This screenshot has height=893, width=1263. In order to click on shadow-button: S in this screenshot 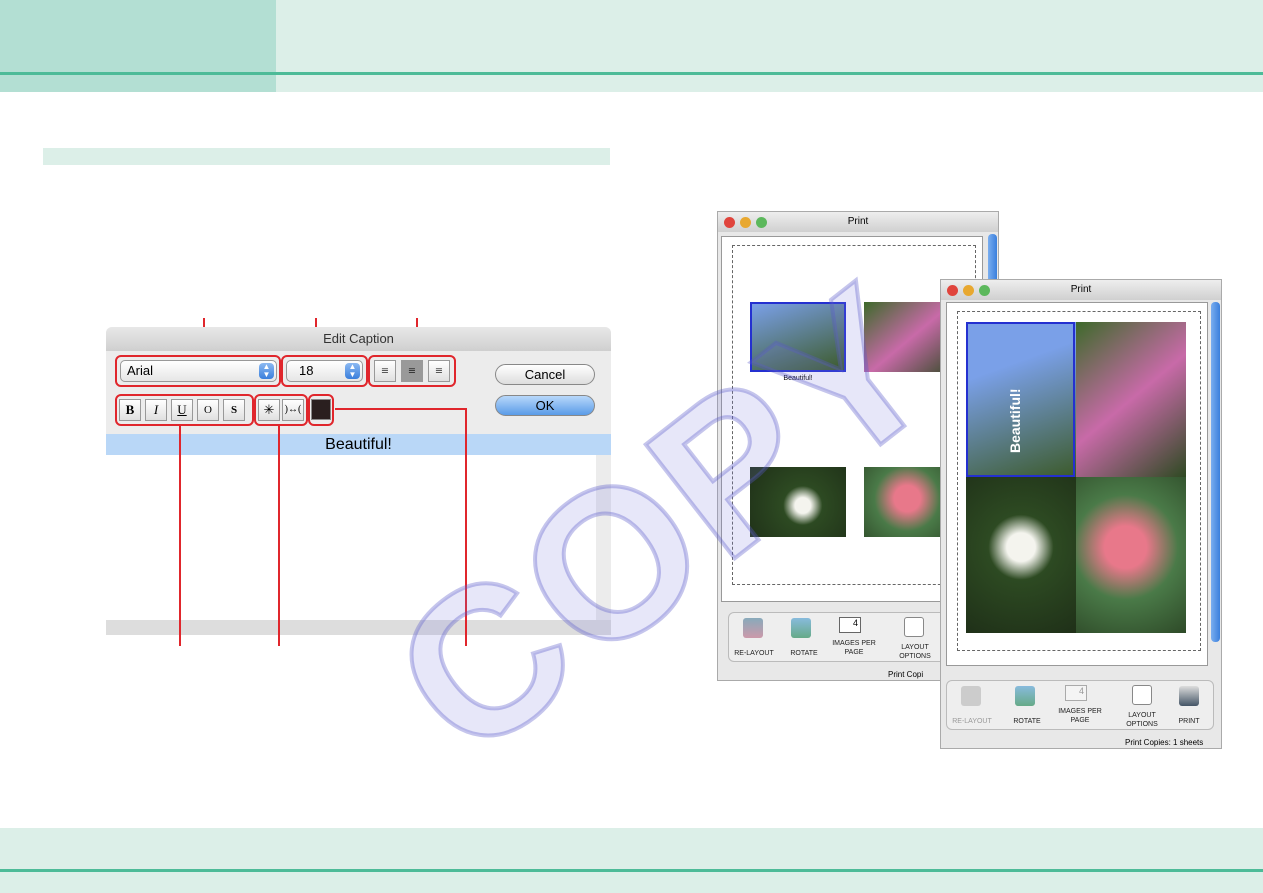, I will do `click(234, 410)`.